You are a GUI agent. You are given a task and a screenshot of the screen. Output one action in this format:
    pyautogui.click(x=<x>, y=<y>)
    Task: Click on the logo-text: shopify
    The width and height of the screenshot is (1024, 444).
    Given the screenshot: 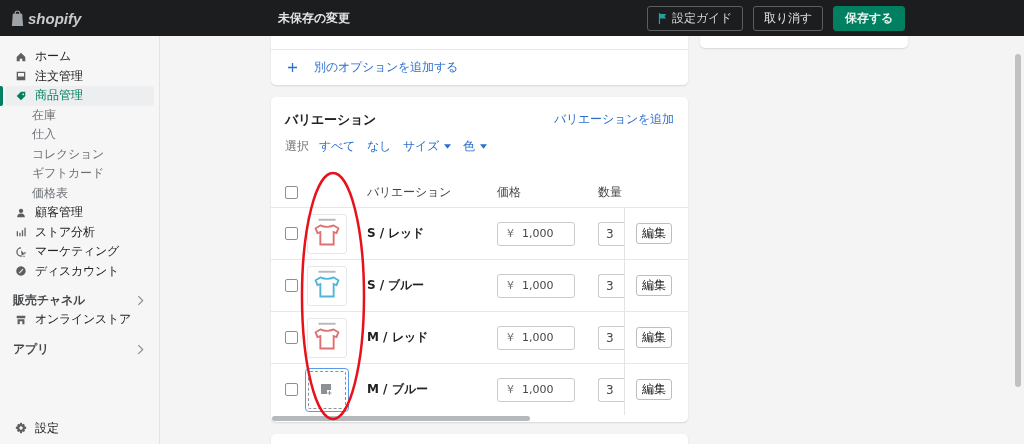 What is the action you would take?
    pyautogui.click(x=55, y=18)
    